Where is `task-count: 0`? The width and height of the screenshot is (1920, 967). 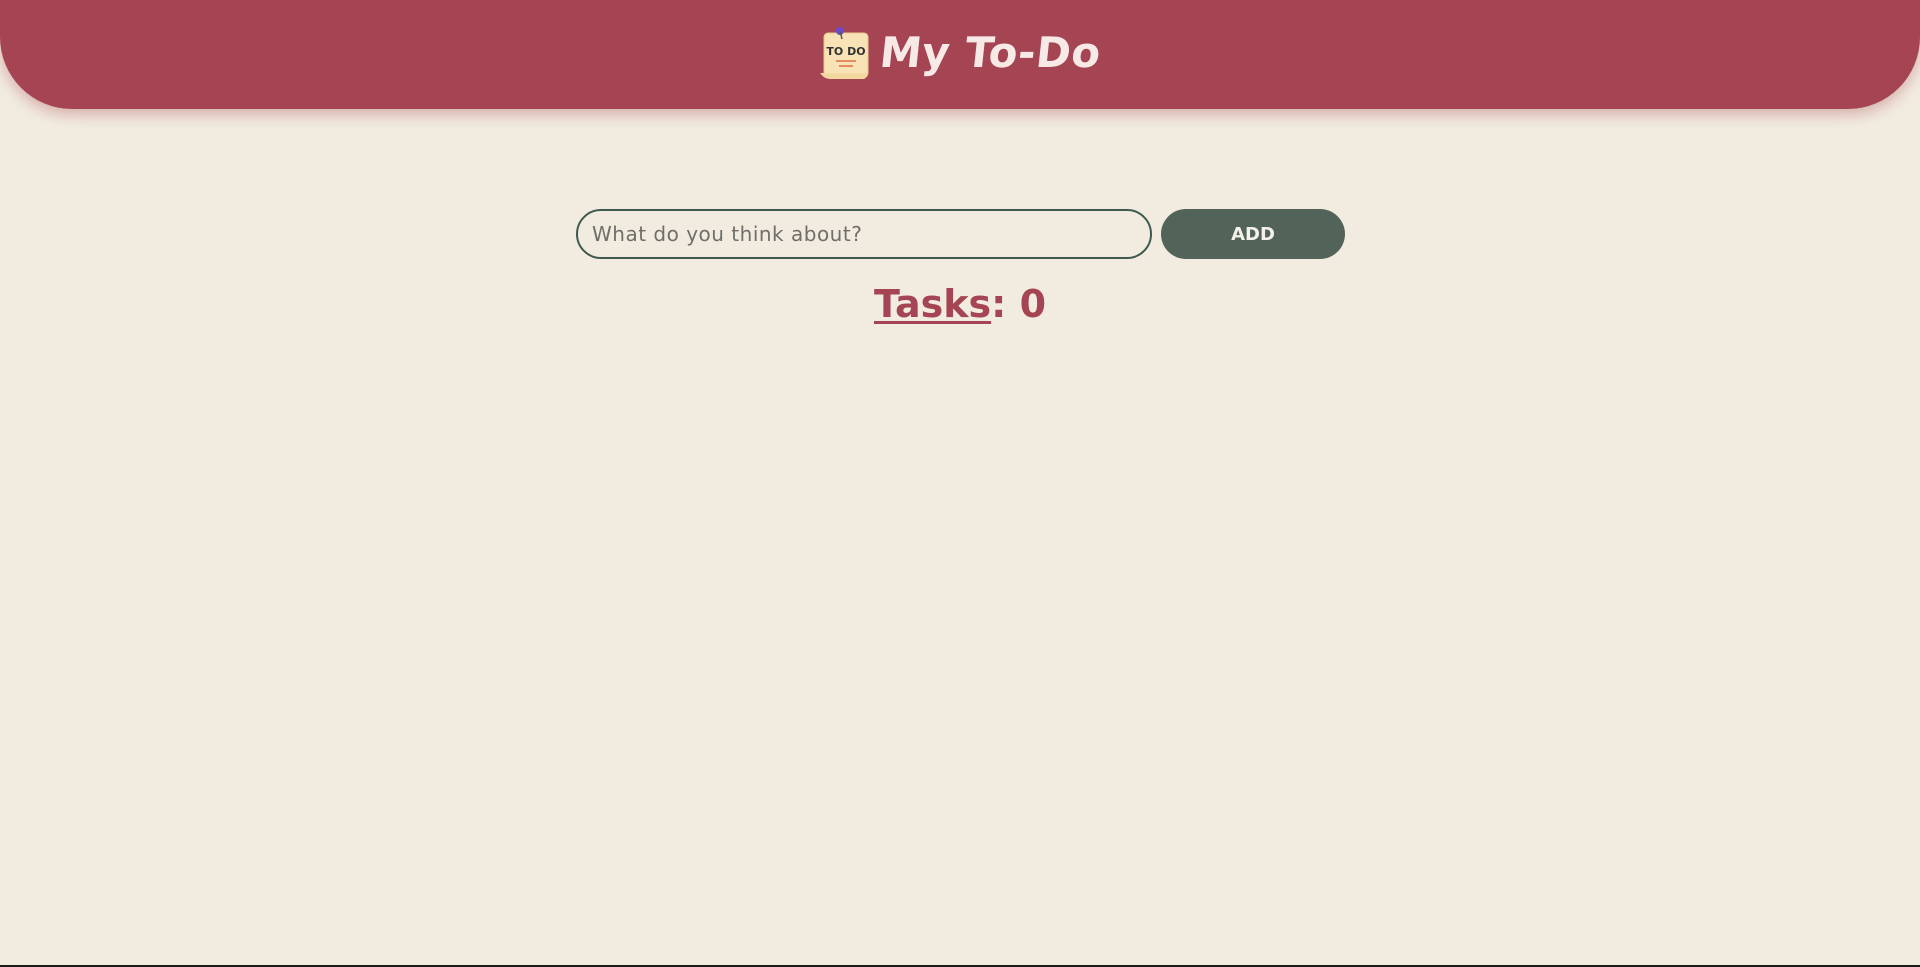 task-count: 0 is located at coordinates (1033, 304).